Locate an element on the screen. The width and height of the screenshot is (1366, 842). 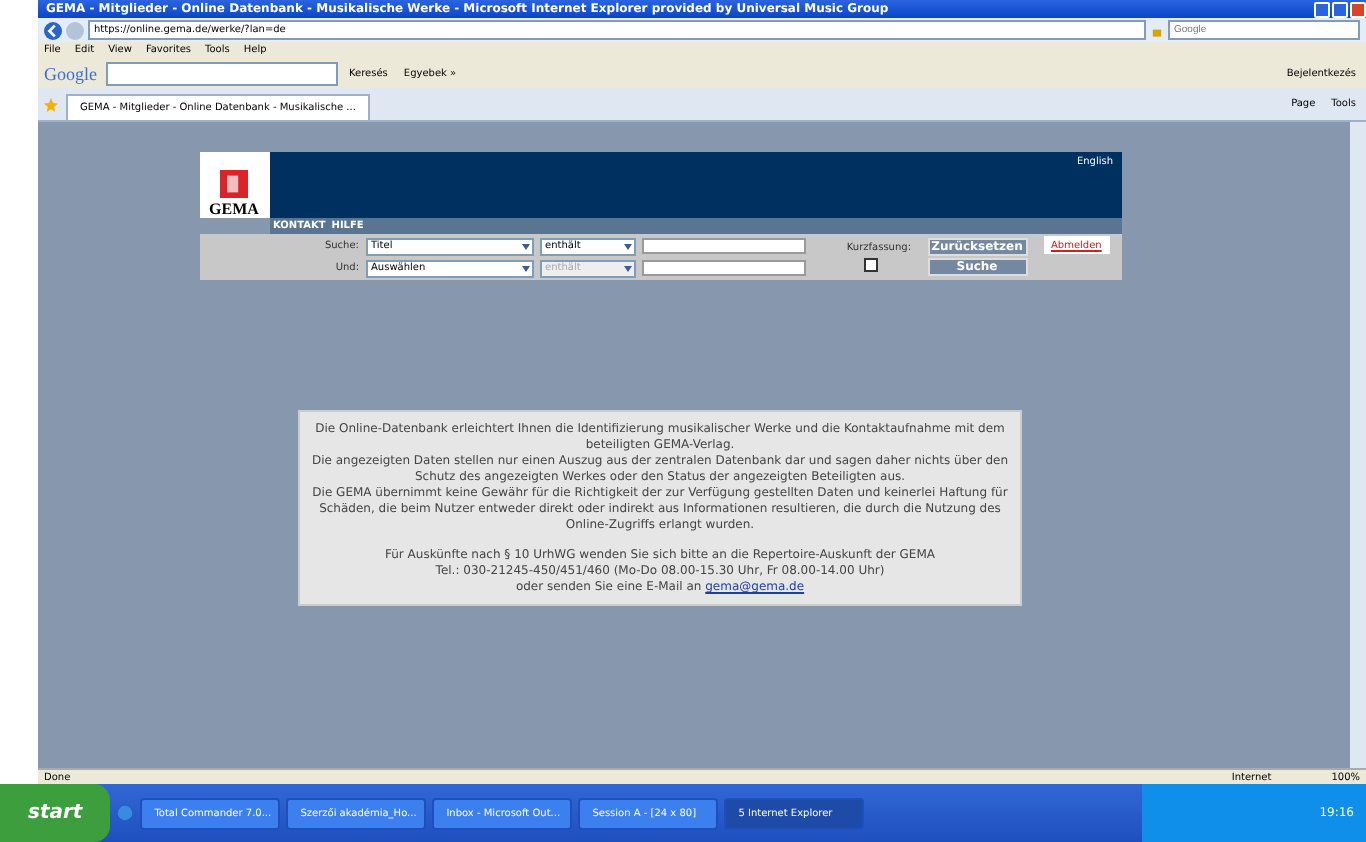
maximize-button is located at coordinates (1340, 9).